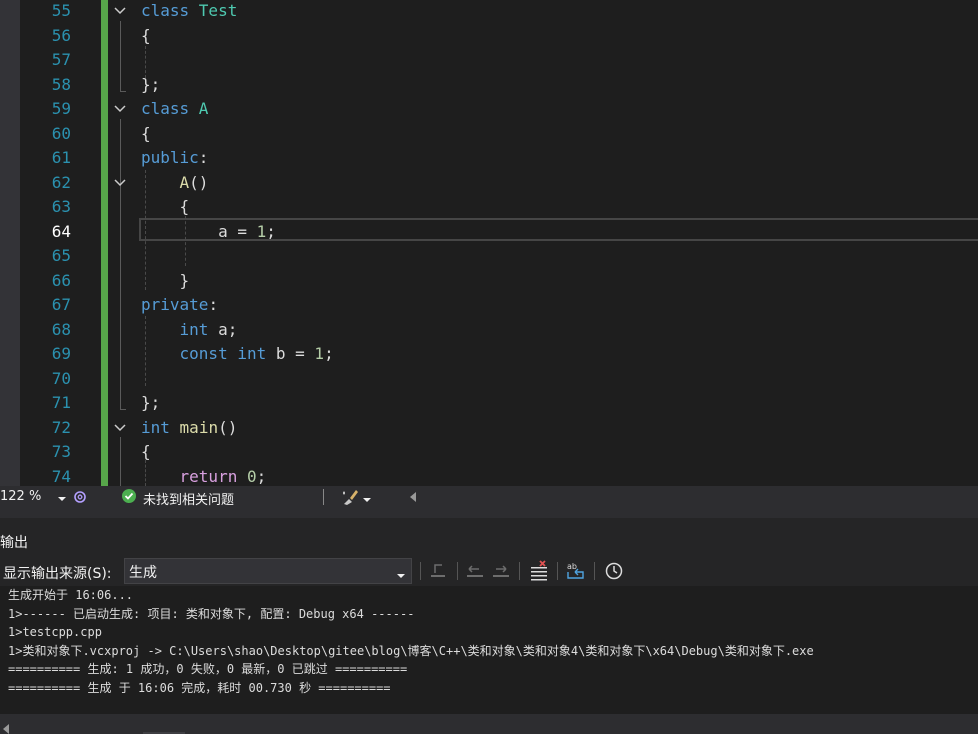 The image size is (978, 734). Describe the element at coordinates (489, 36) in the screenshot. I see `code-line: 56 {` at that location.